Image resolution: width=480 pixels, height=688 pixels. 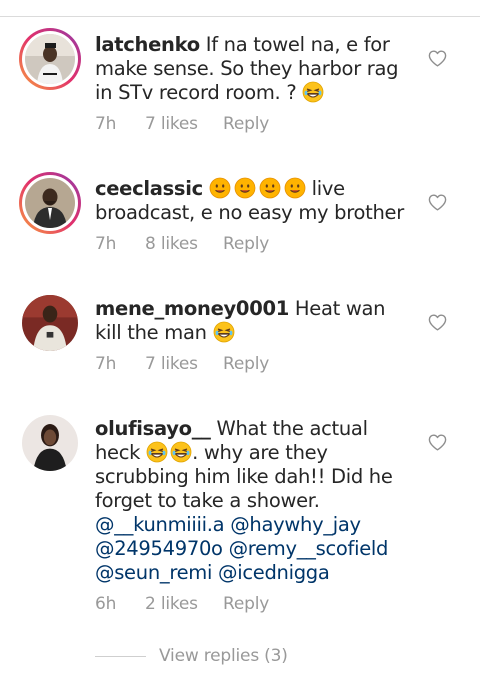 What do you see at coordinates (120, 656) in the screenshot?
I see `view-replies-divider` at bounding box center [120, 656].